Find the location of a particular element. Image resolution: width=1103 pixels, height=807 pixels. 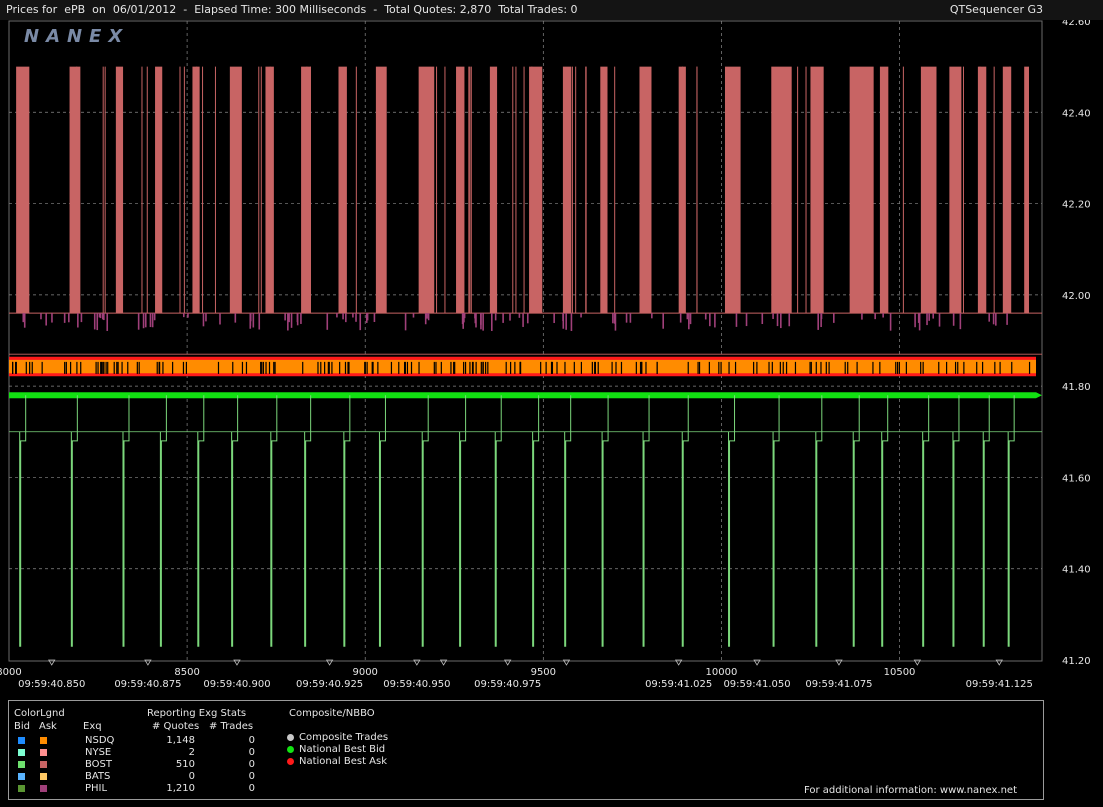

exq-label: Exq is located at coordinates (92, 726).